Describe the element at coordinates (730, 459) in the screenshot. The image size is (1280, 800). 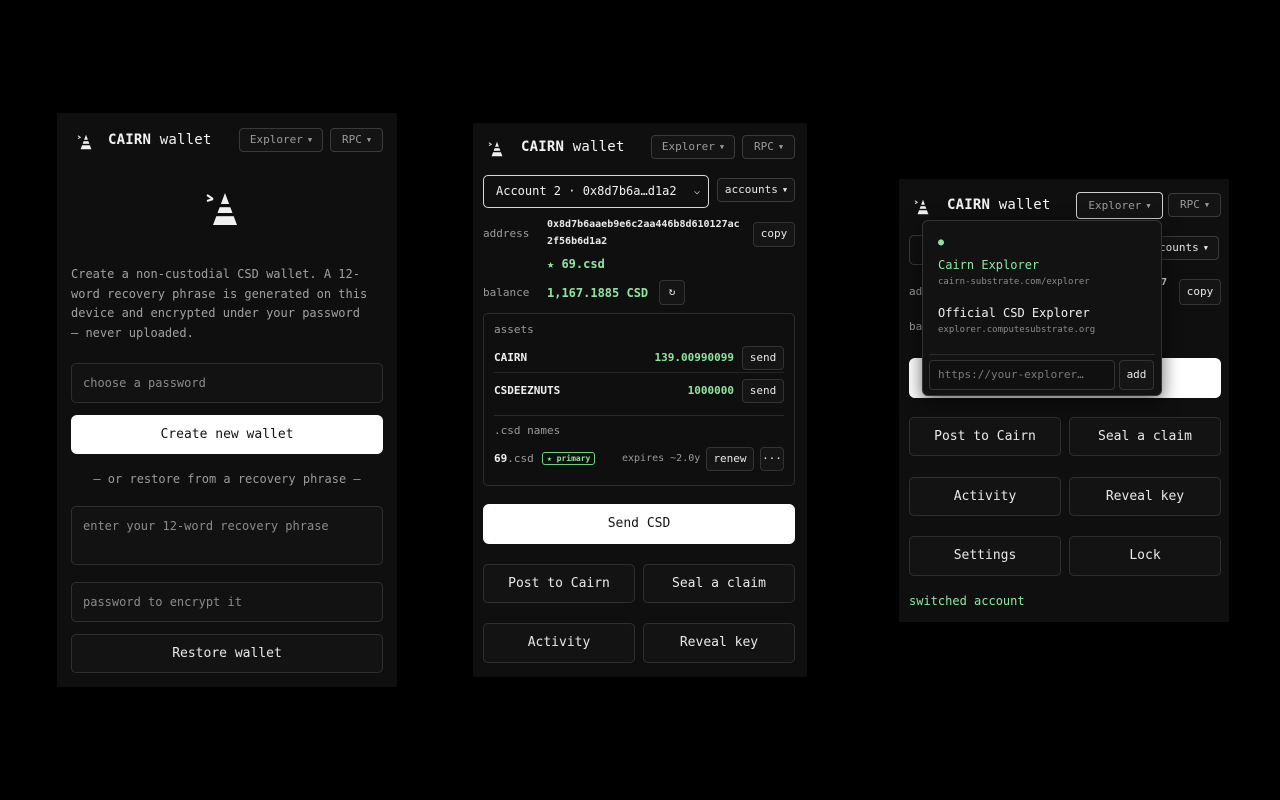
I see `renew-button: renew` at that location.